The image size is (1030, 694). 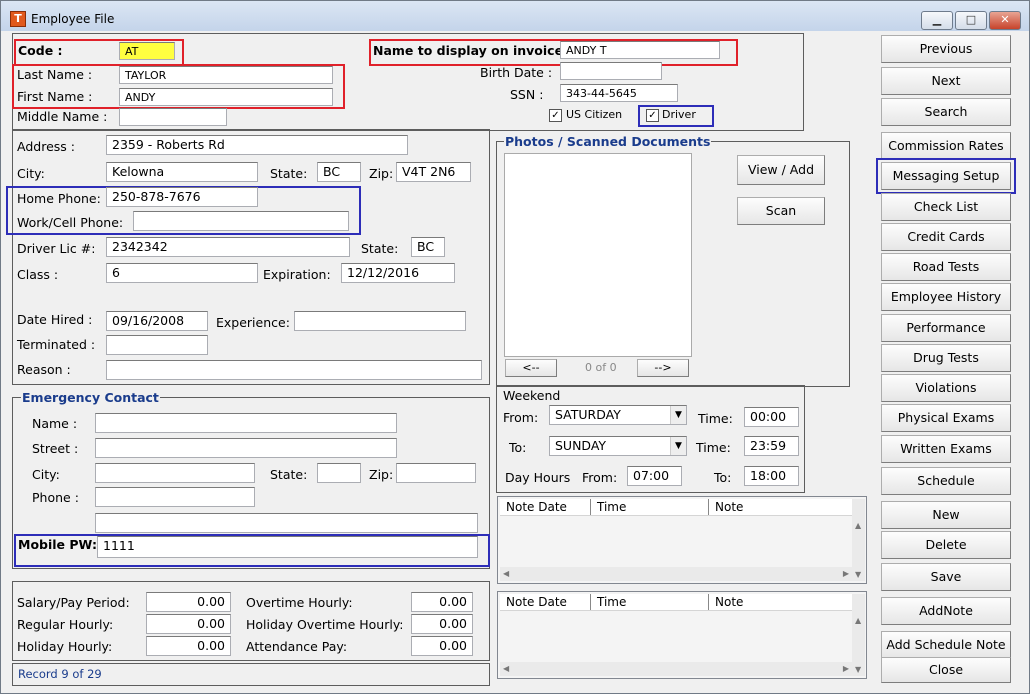 What do you see at coordinates (182, 273) in the screenshot?
I see `class-input: 6` at bounding box center [182, 273].